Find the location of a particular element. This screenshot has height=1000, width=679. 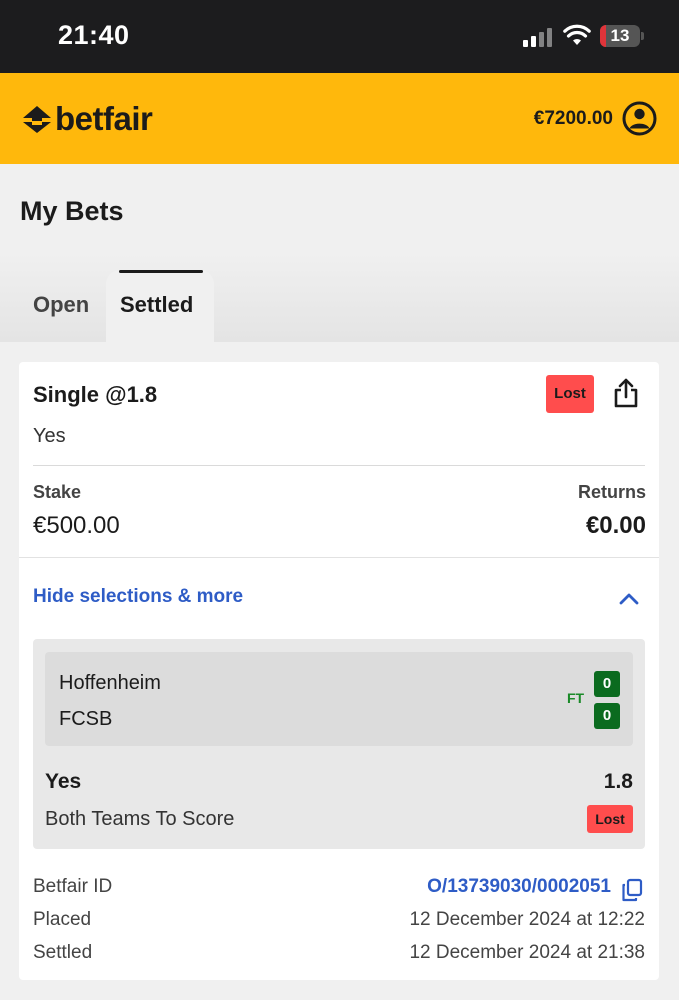

away-score: 0 is located at coordinates (607, 716).